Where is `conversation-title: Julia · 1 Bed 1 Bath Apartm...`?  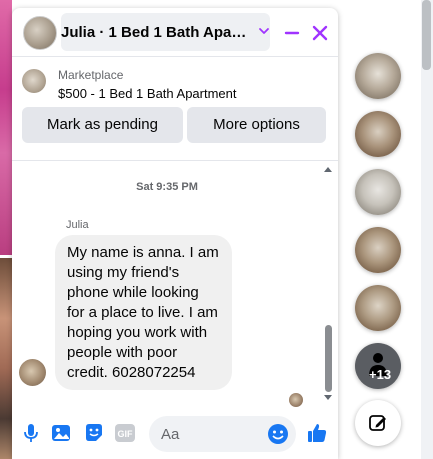
conversation-title: Julia · 1 Bed 1 Bath Apartm... is located at coordinates (155, 32).